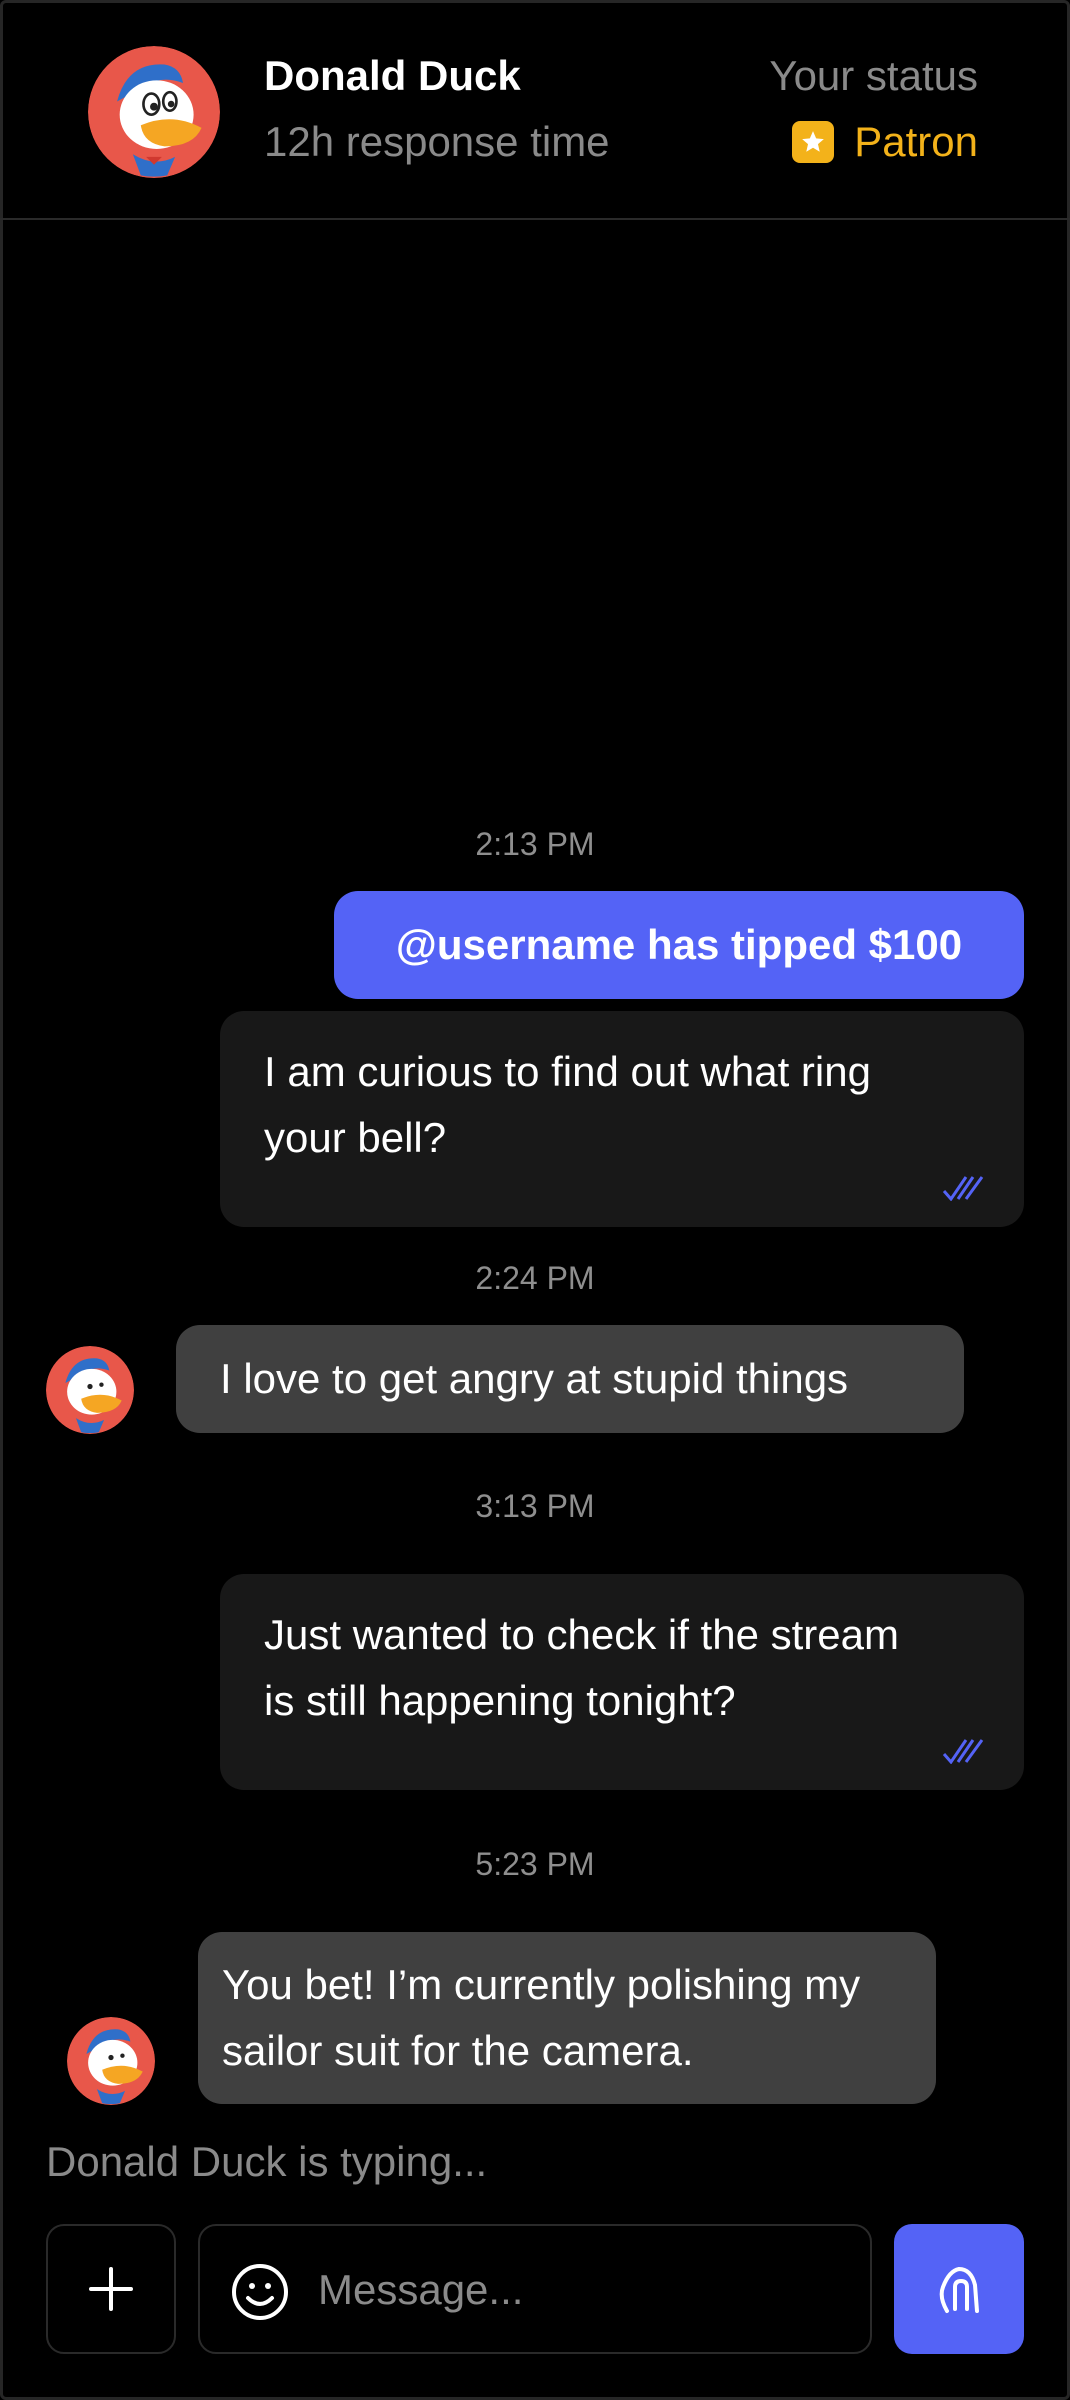 The width and height of the screenshot is (1070, 2400). I want to click on message-timestamp: 3:13 PM, so click(535, 1506).